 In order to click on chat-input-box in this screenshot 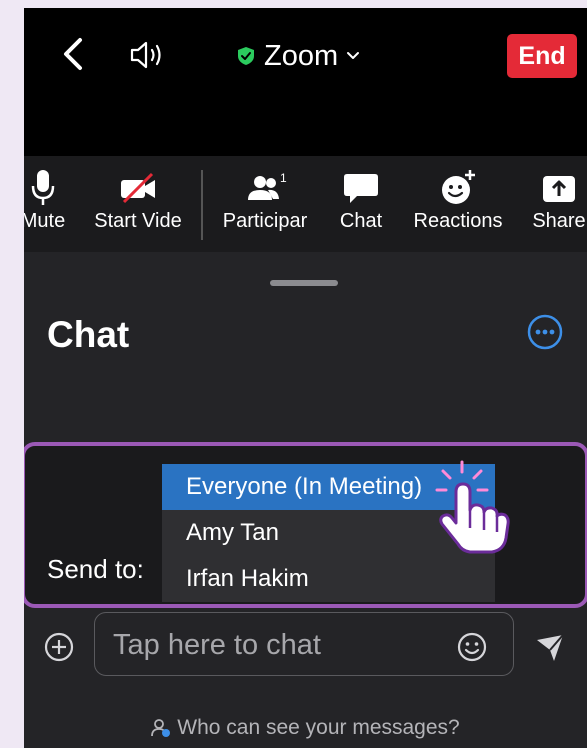, I will do `click(304, 644)`.